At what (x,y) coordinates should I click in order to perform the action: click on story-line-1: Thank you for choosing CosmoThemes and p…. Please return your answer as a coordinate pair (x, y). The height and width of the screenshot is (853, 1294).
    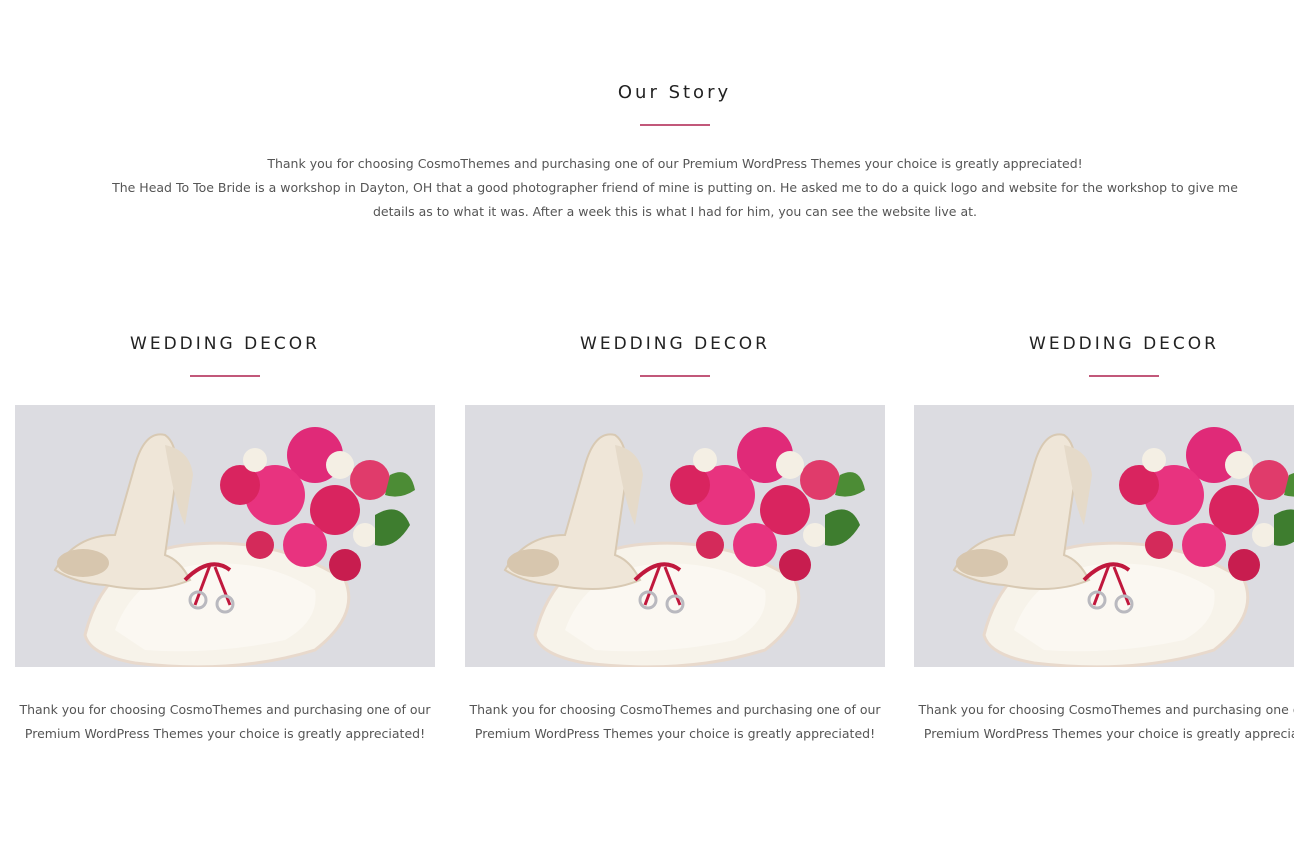
    Looking at the image, I should click on (675, 163).